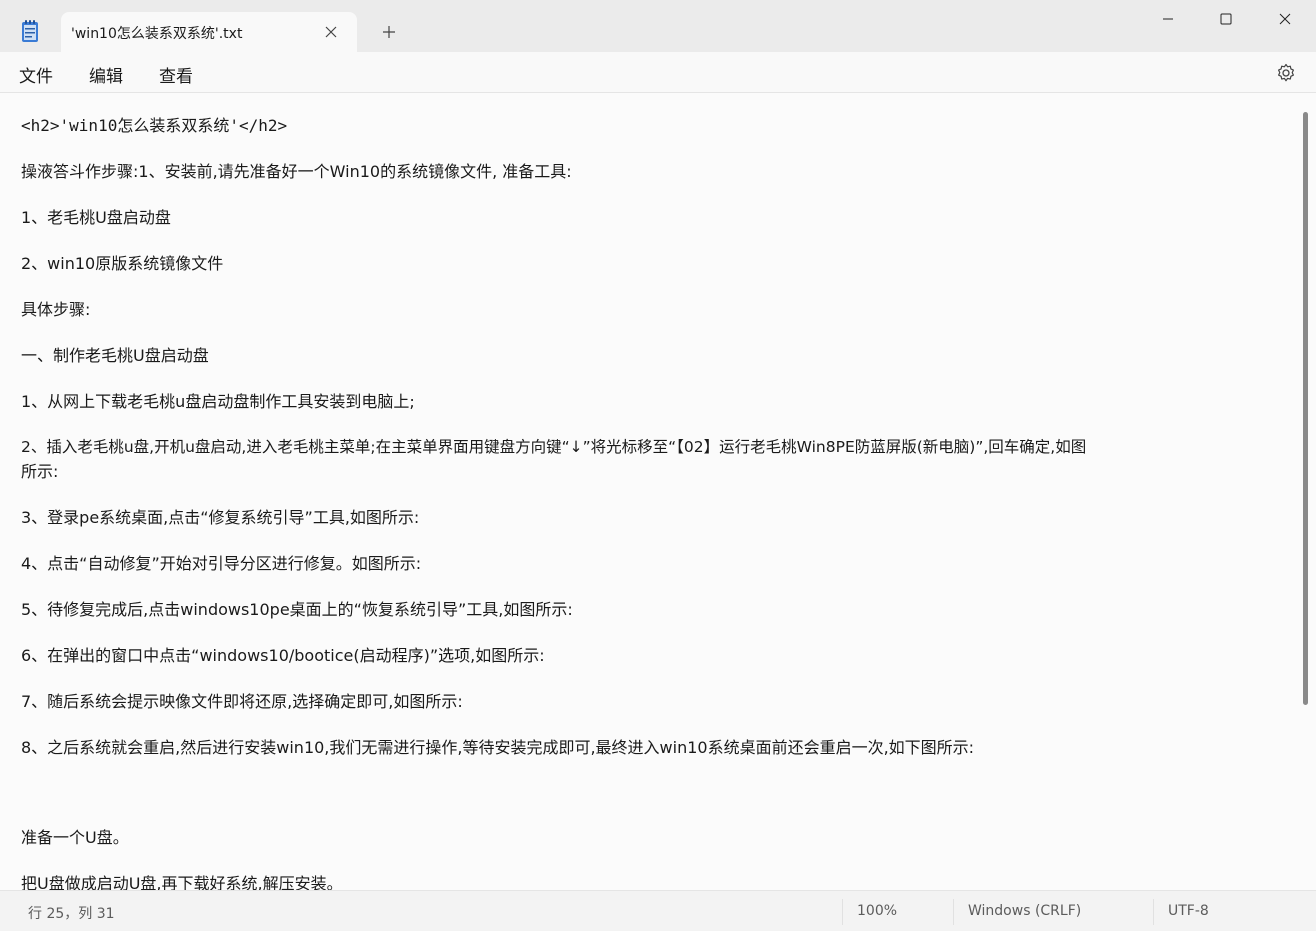  I want to click on minimize-button, so click(1168, 19).